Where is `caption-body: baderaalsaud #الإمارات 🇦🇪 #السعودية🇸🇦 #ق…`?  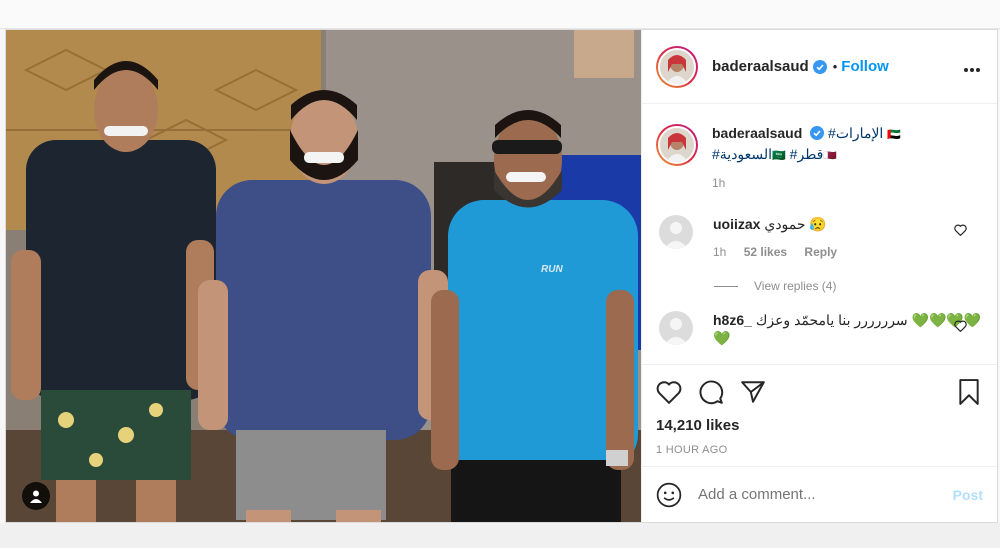 caption-body: baderaalsaud #الإمارات 🇦🇪 #السعودية🇸🇦 #ق… is located at coordinates (806, 158).